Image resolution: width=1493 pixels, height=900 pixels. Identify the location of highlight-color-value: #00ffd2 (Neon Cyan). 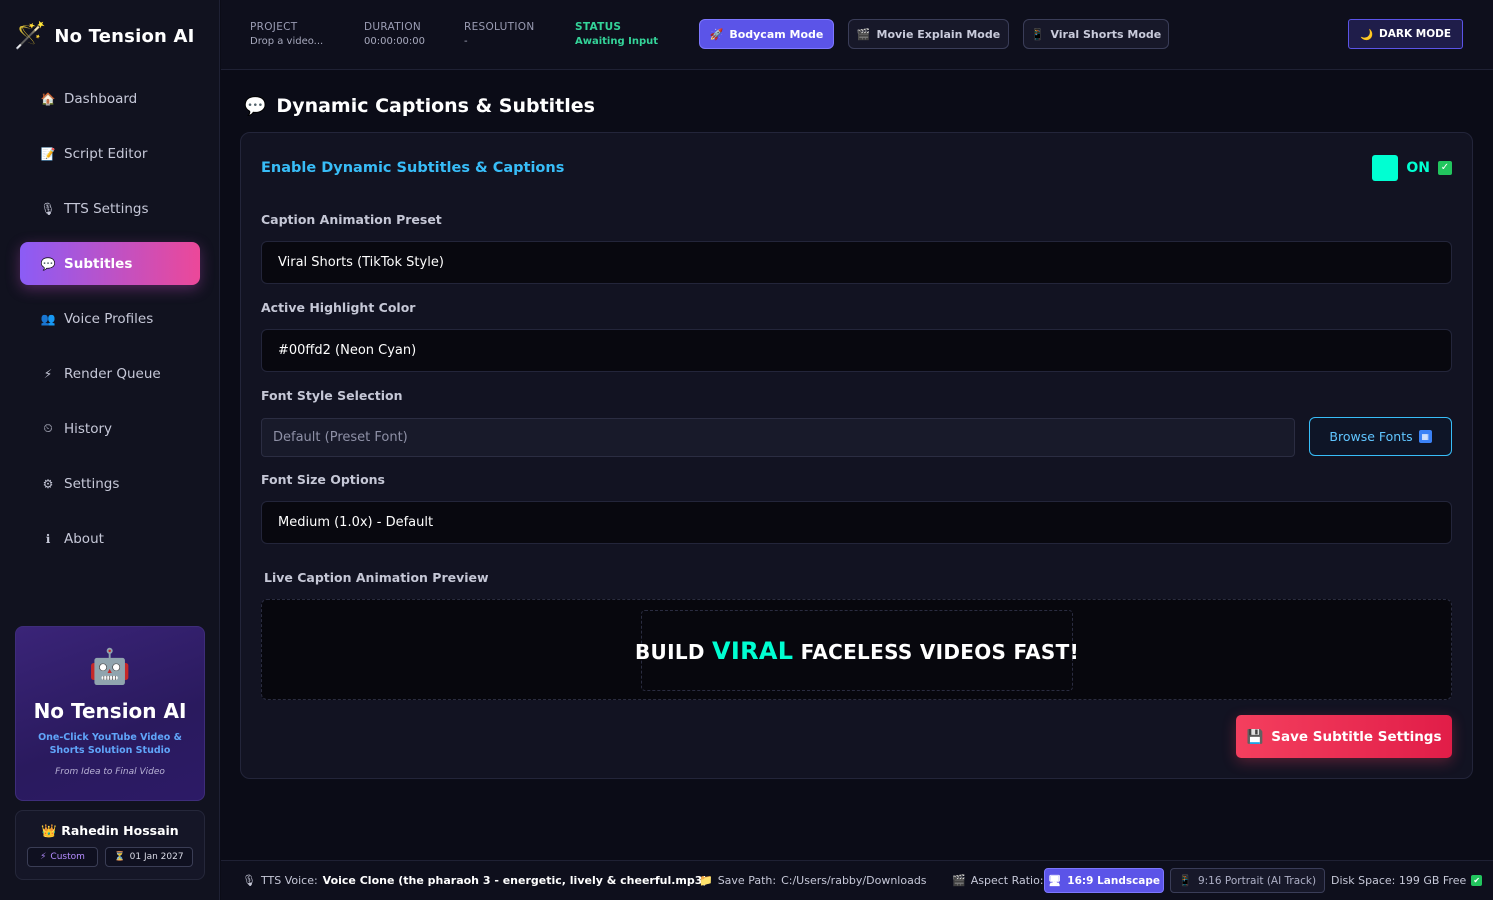
(347, 350).